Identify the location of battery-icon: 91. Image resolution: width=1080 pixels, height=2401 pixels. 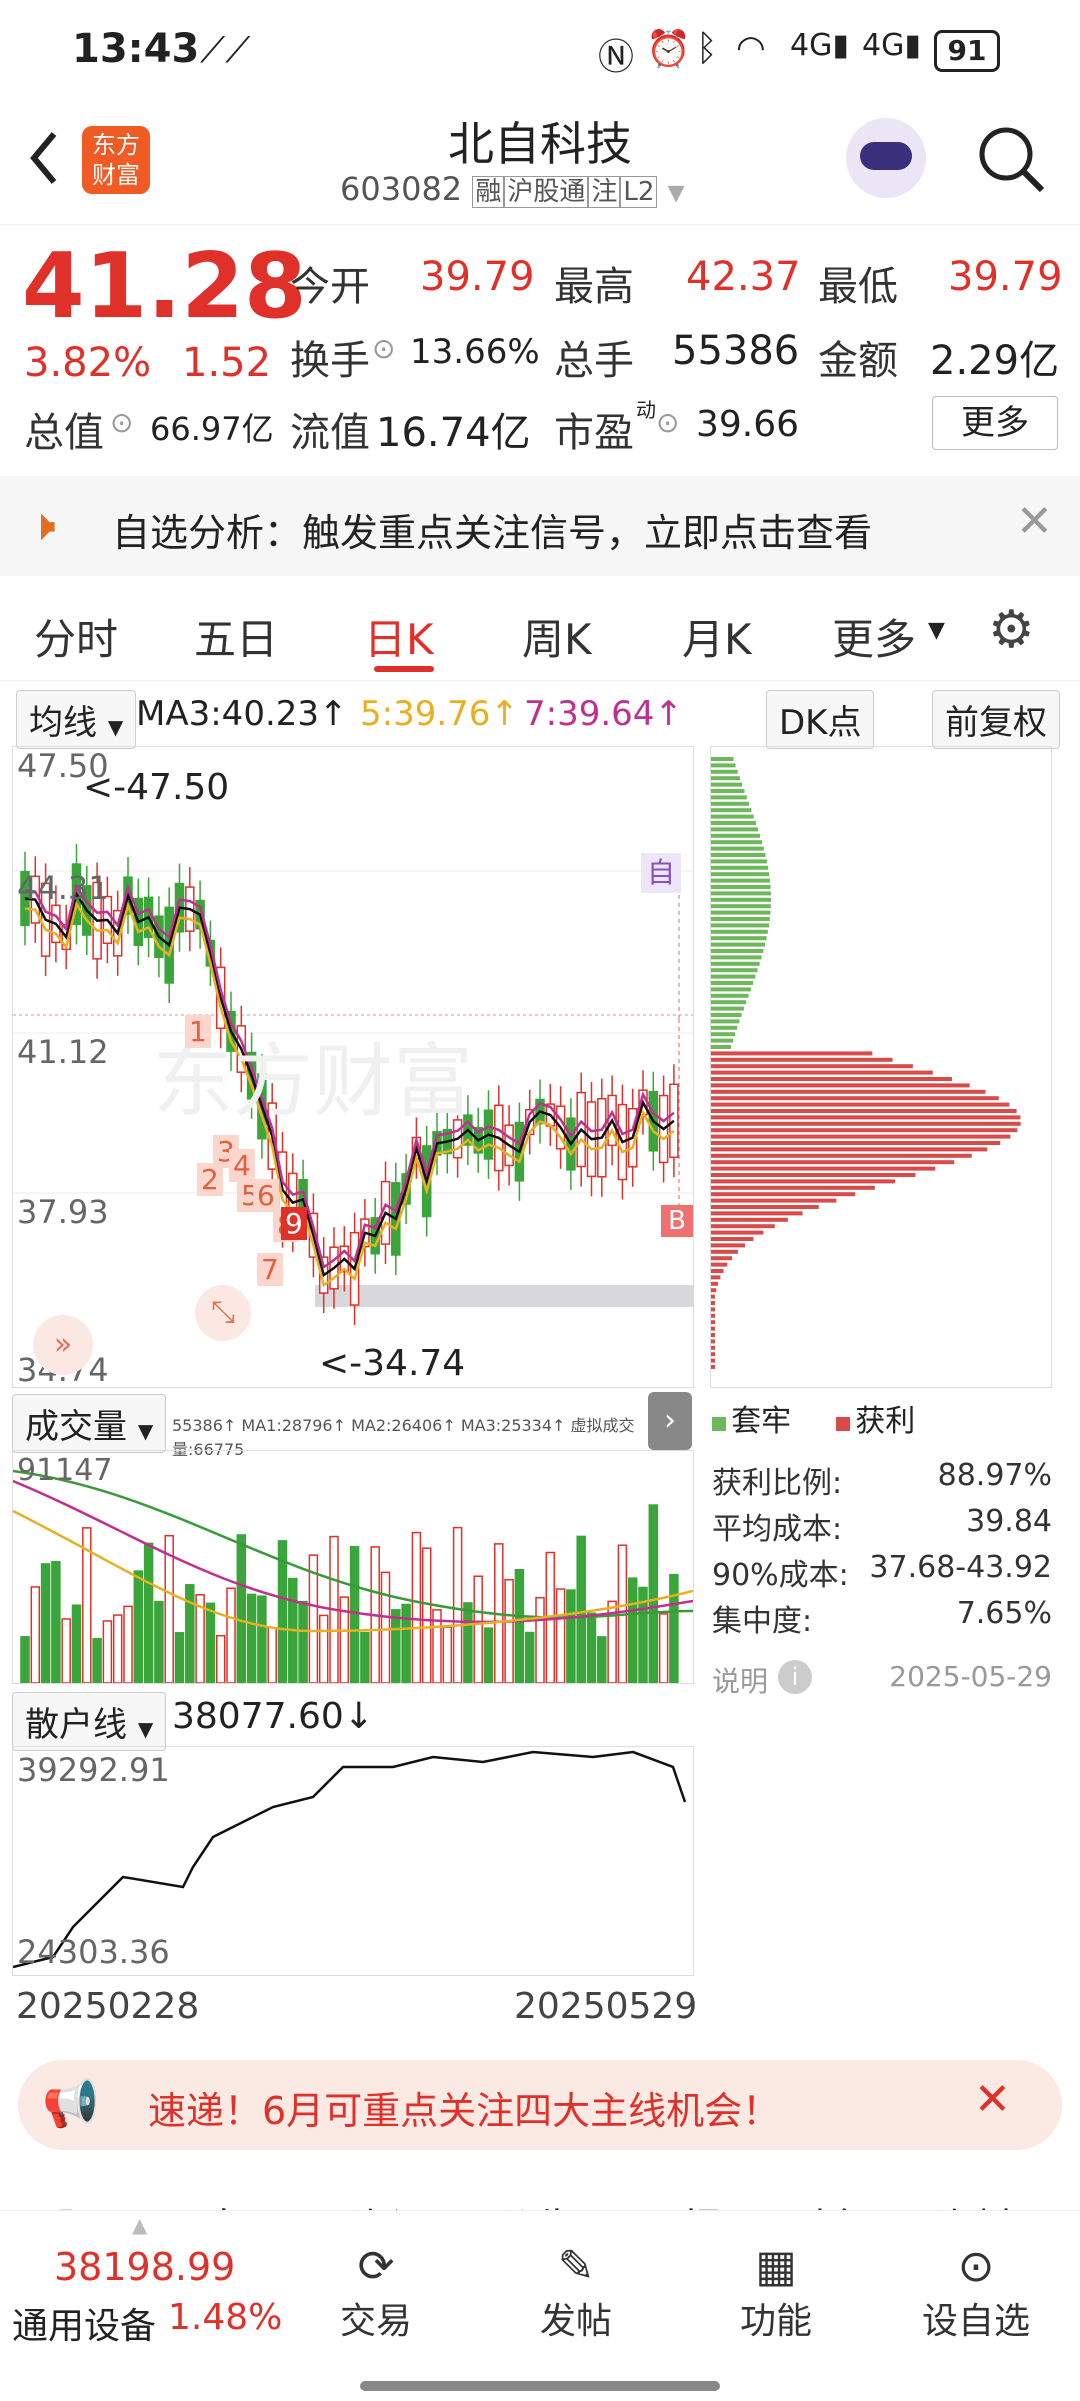
(967, 51).